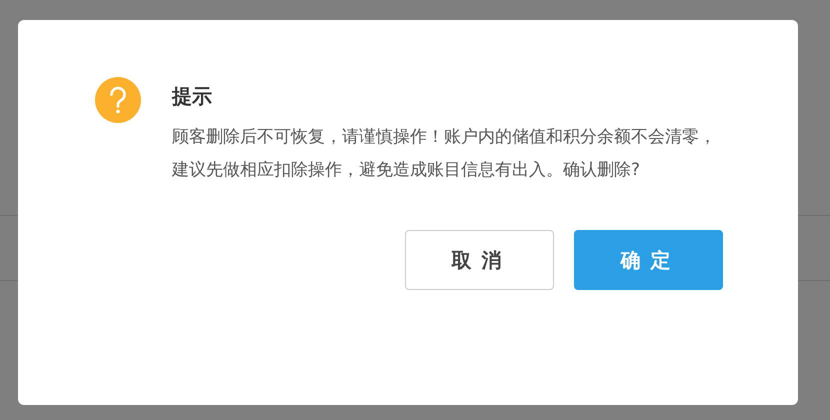 The image size is (830, 420). I want to click on question-icon, so click(118, 100).